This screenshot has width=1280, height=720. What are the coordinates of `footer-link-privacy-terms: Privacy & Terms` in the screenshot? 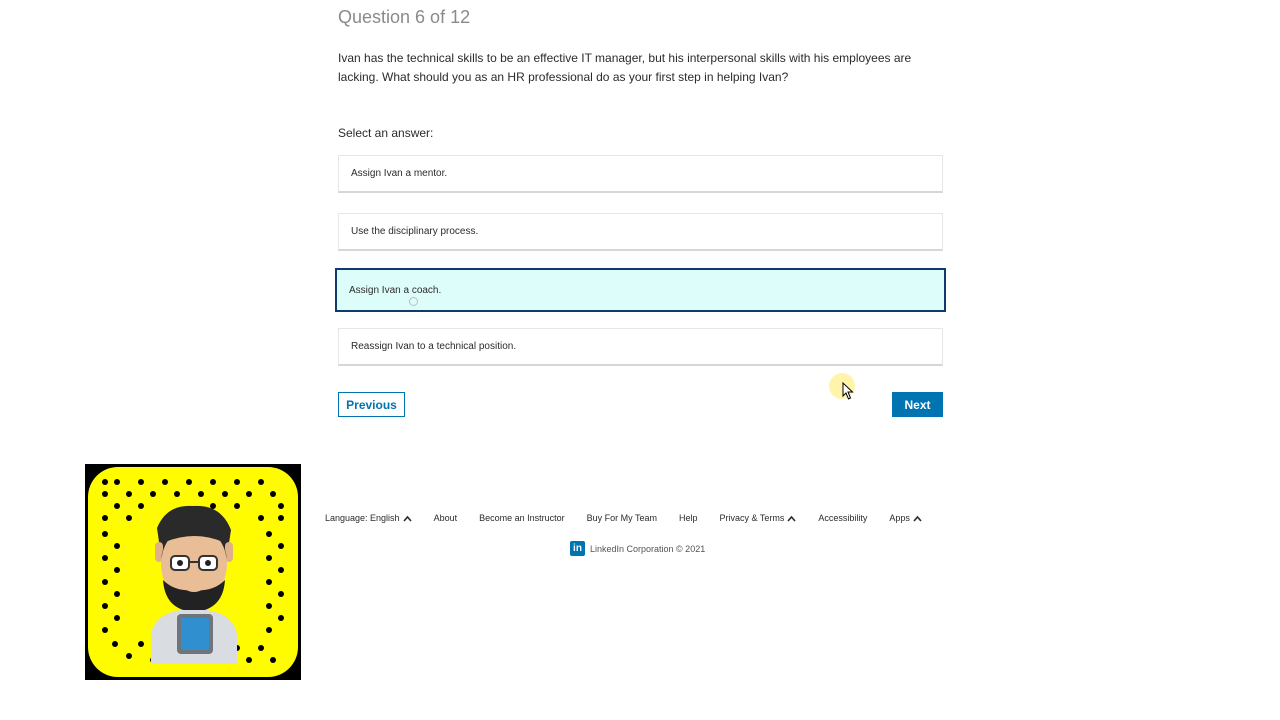 It's located at (758, 518).